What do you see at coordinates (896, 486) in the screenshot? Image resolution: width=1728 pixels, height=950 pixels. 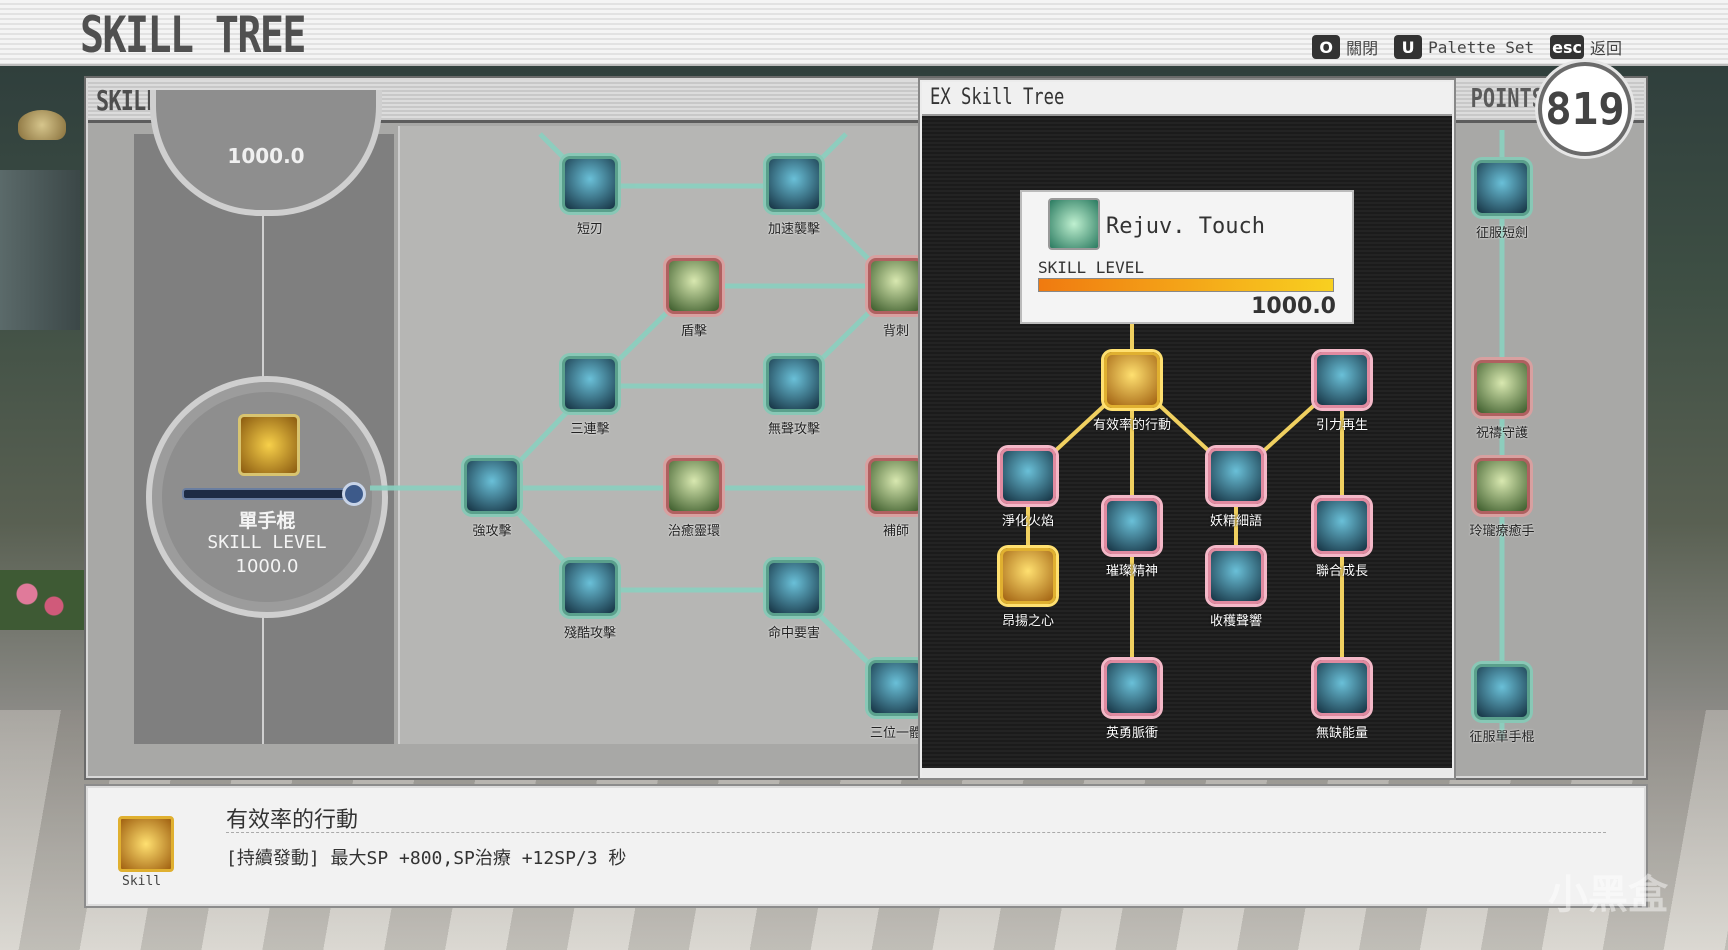 I see `cheering-figure-icon` at bounding box center [896, 486].